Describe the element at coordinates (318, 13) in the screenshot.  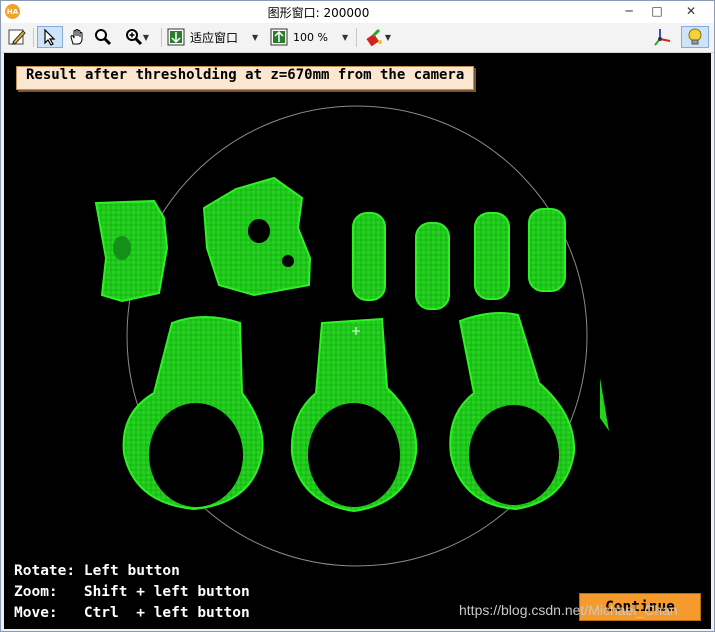
I see `window-title: 图形窗口: 200000` at that location.